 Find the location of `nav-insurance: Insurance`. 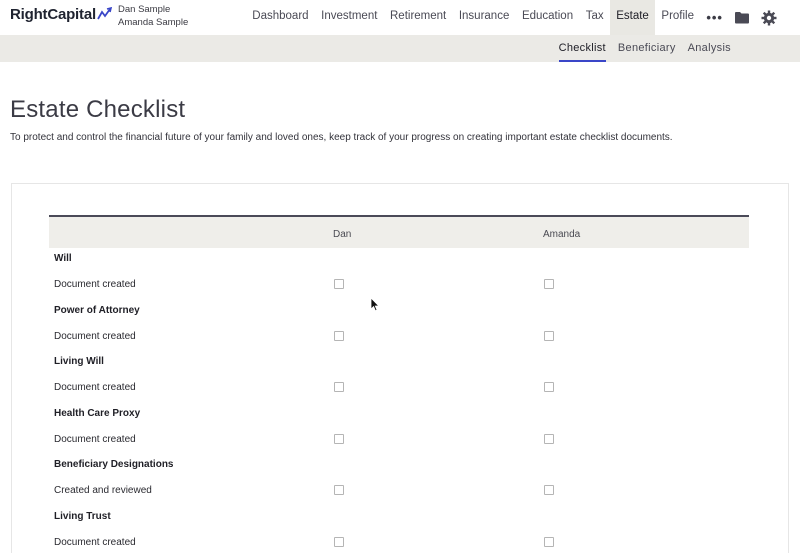

nav-insurance: Insurance is located at coordinates (484, 17).